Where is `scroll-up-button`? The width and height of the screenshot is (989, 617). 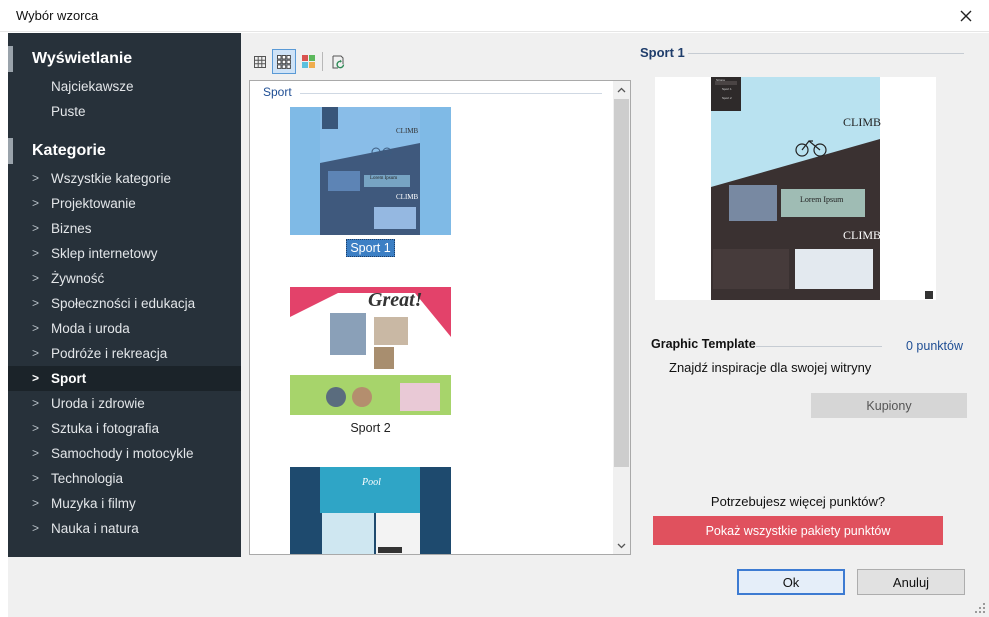
scroll-up-button is located at coordinates (621, 89).